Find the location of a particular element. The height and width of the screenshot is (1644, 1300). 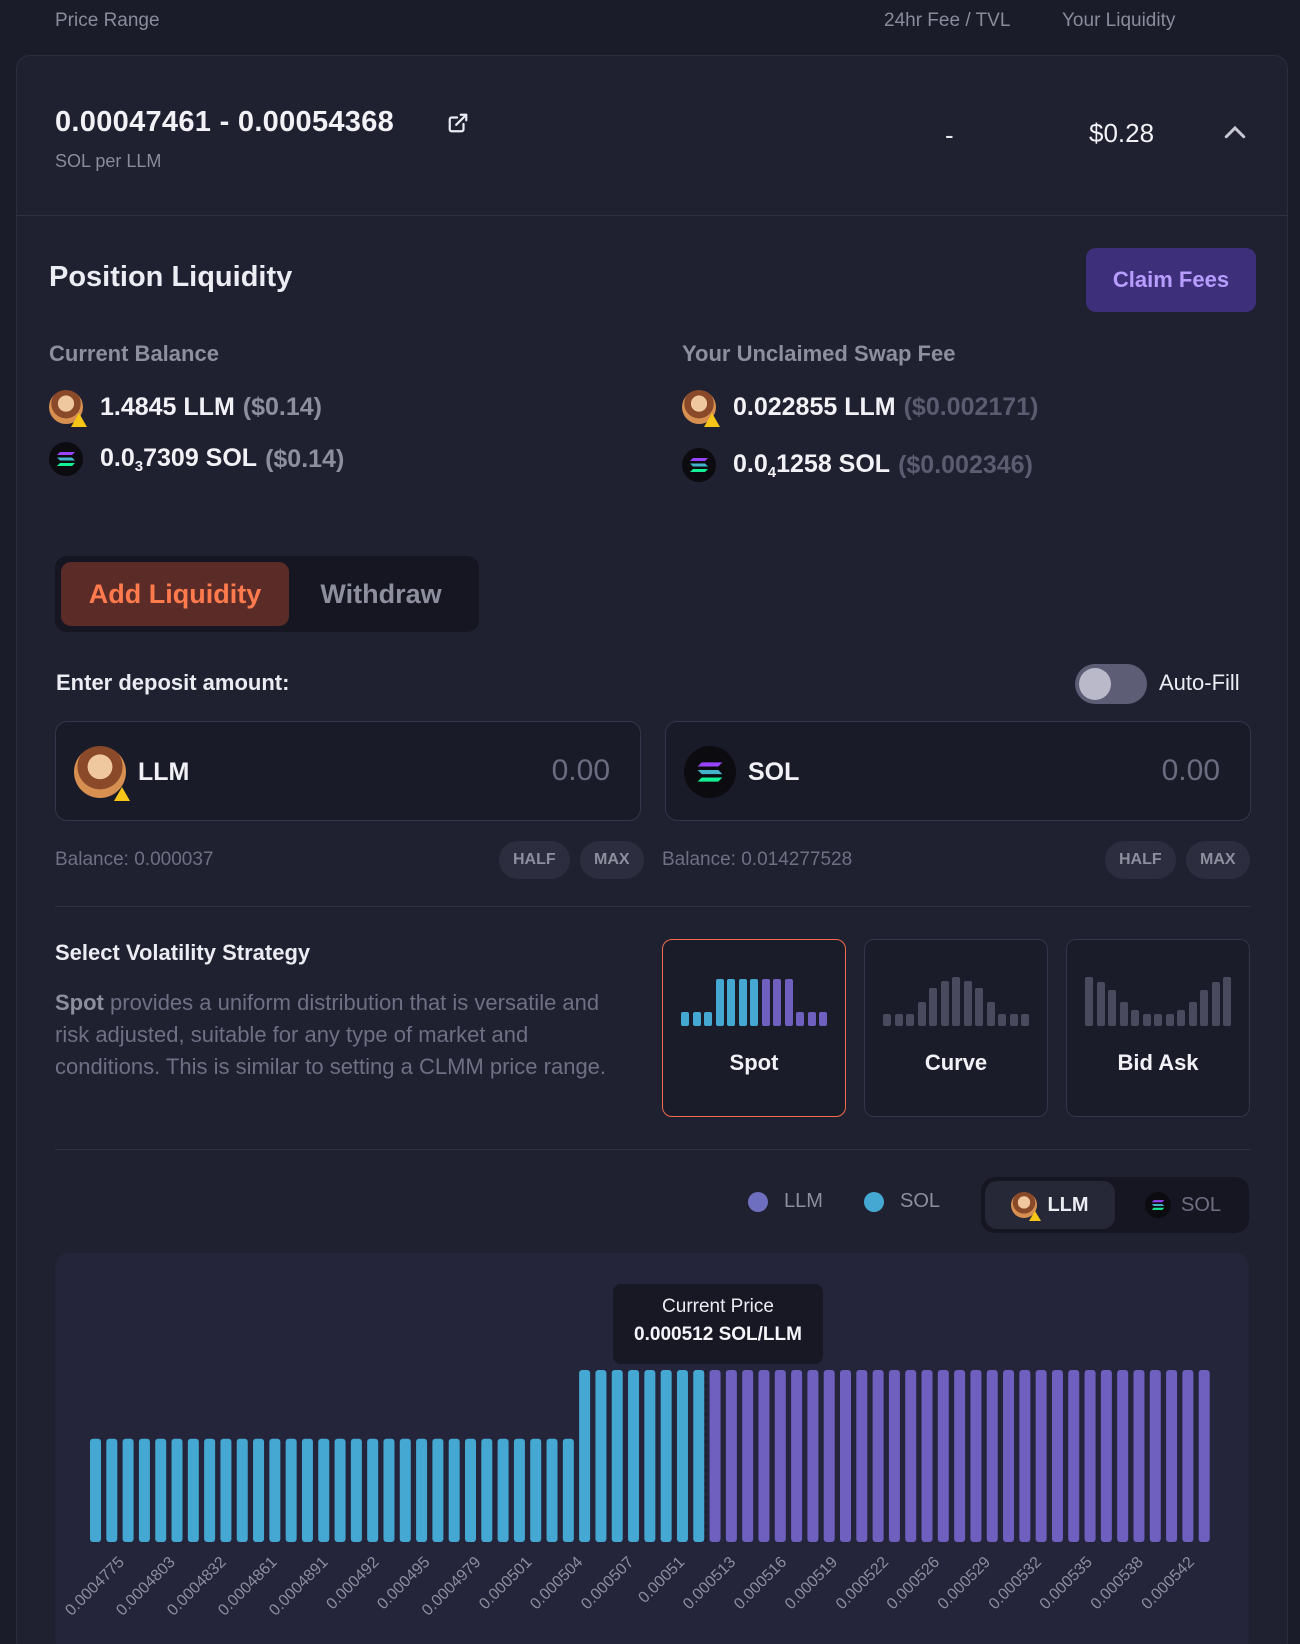

current-balance-llm: 1.4845 LLM ($0.14) is located at coordinates (185, 408).